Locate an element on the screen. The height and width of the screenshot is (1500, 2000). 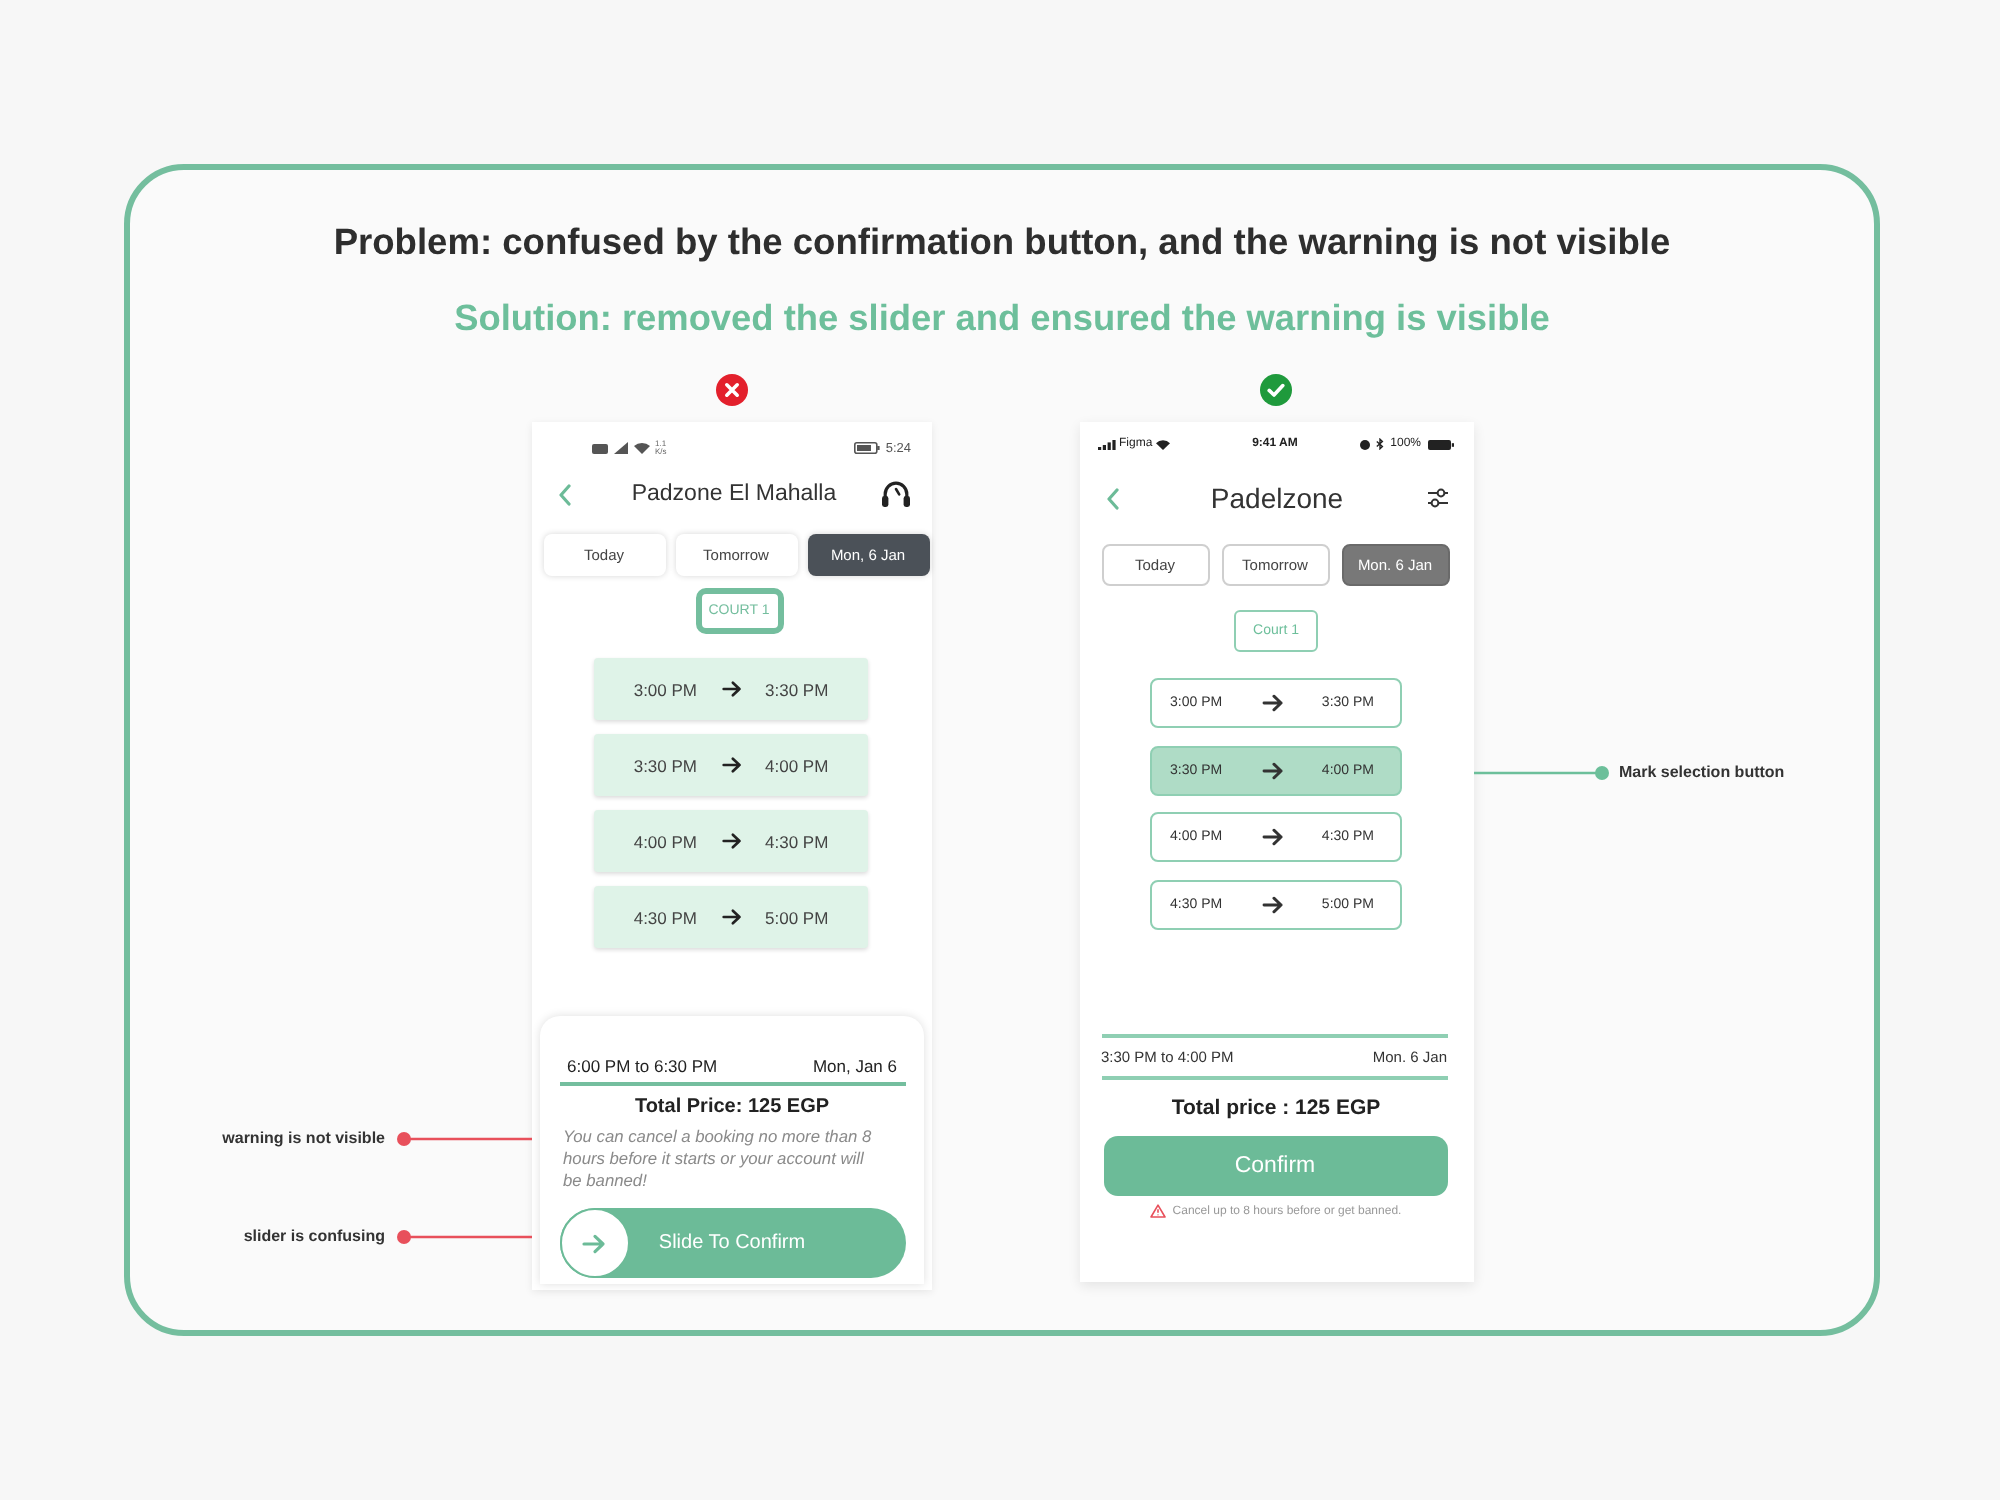
time-slot: 4:00 PM 4:30 PM is located at coordinates (731, 841).